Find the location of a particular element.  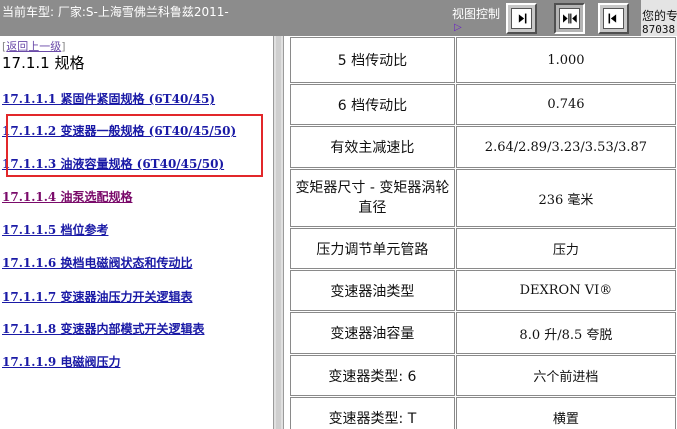

highlight-box is located at coordinates (134, 145).